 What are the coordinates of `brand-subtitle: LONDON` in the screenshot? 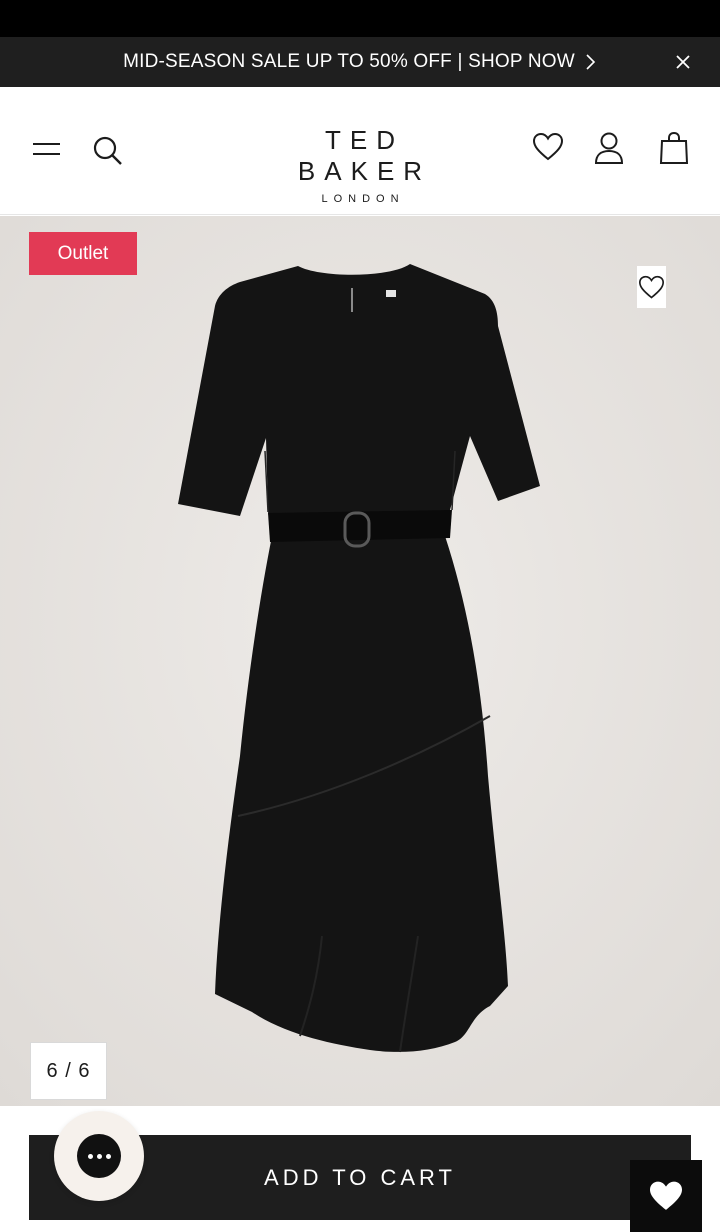 It's located at (363, 199).